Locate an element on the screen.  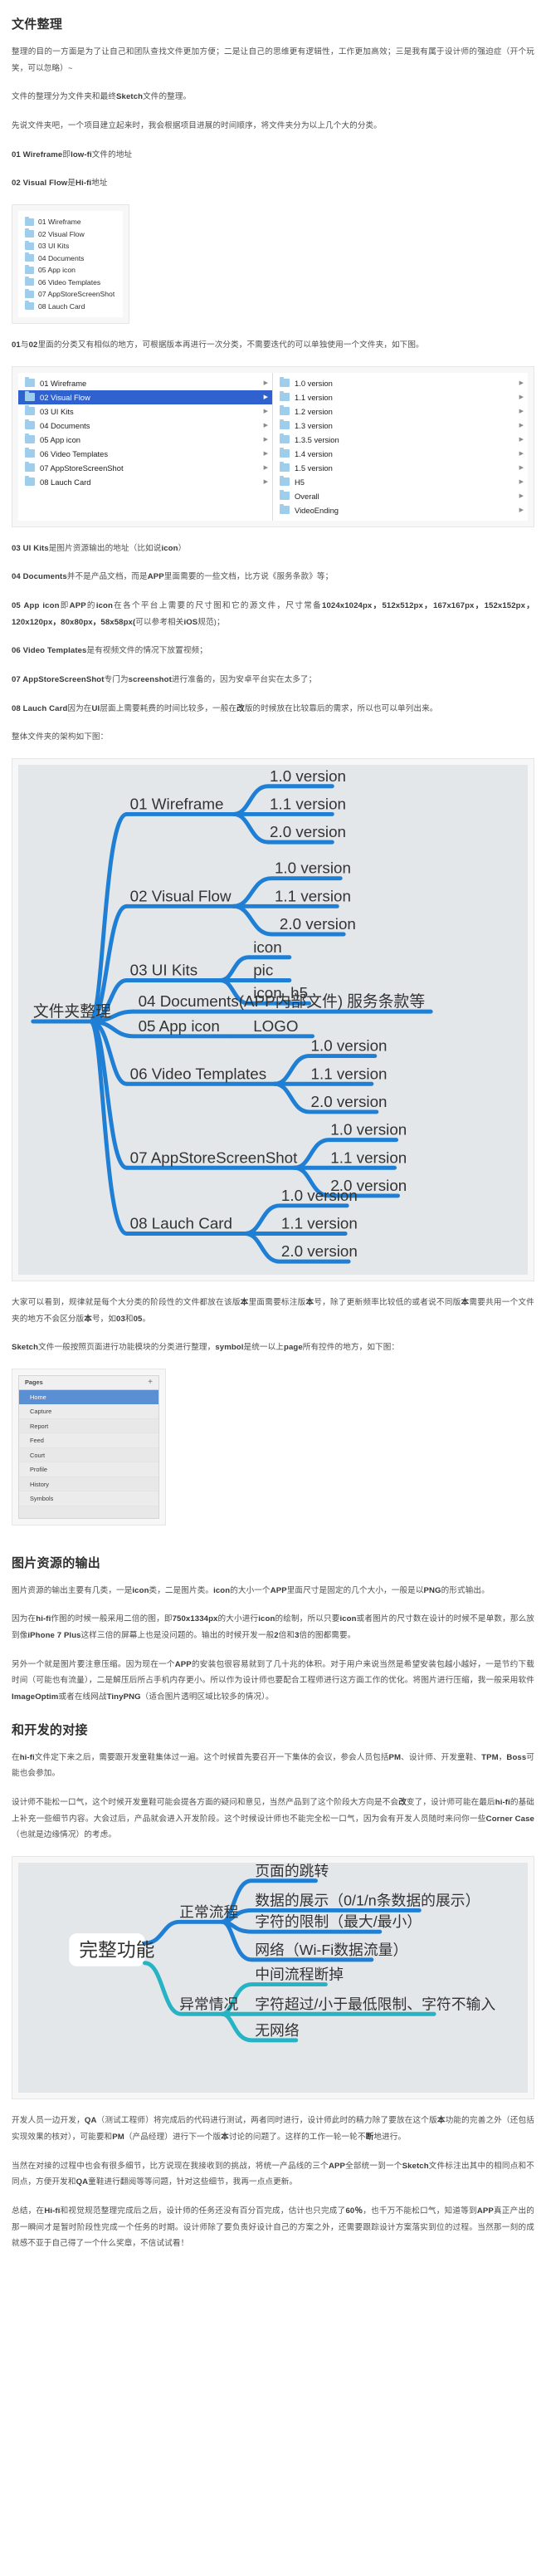
page-item-feed: Feed is located at coordinates (88, 1441).